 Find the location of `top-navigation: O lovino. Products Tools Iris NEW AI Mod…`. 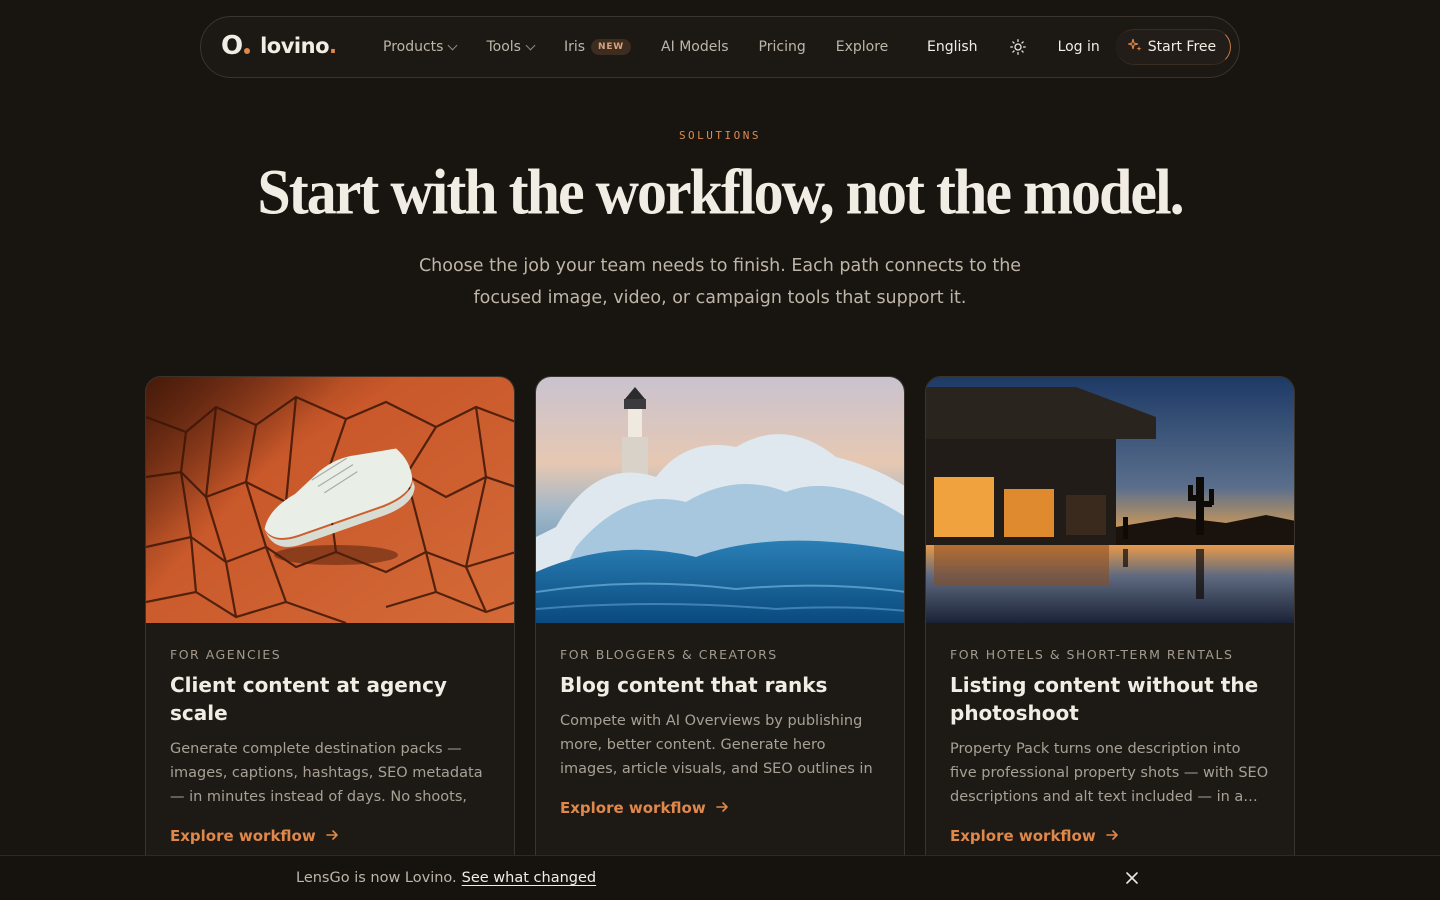

top-navigation: O lovino. Products Tools Iris NEW AI Mod… is located at coordinates (720, 47).